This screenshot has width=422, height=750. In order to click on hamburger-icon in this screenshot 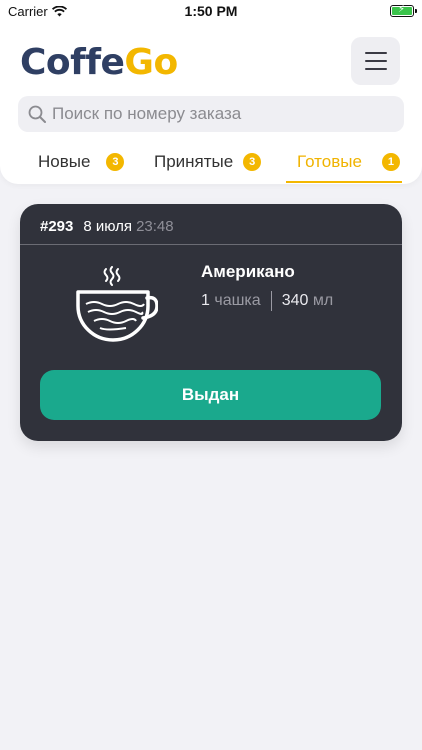, I will do `click(375, 61)`.